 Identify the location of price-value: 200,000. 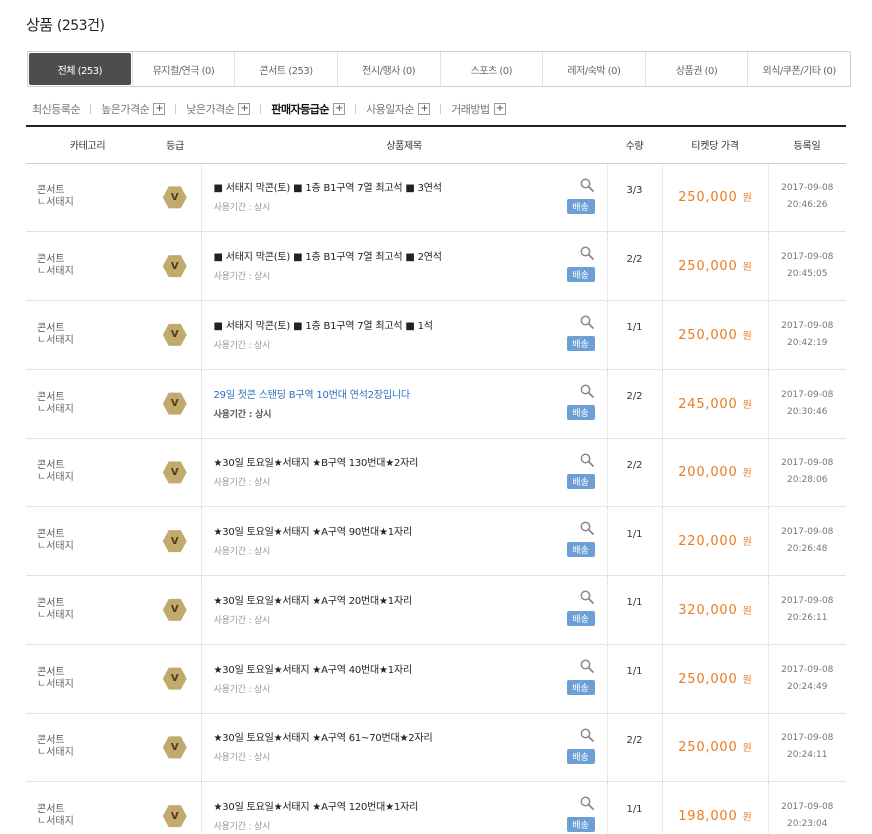
(708, 473).